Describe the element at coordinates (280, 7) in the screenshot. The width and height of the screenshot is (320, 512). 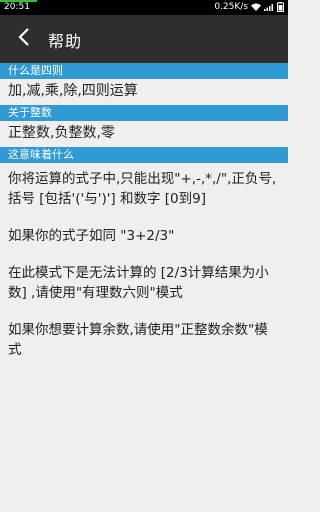
I see `battery-icon` at that location.